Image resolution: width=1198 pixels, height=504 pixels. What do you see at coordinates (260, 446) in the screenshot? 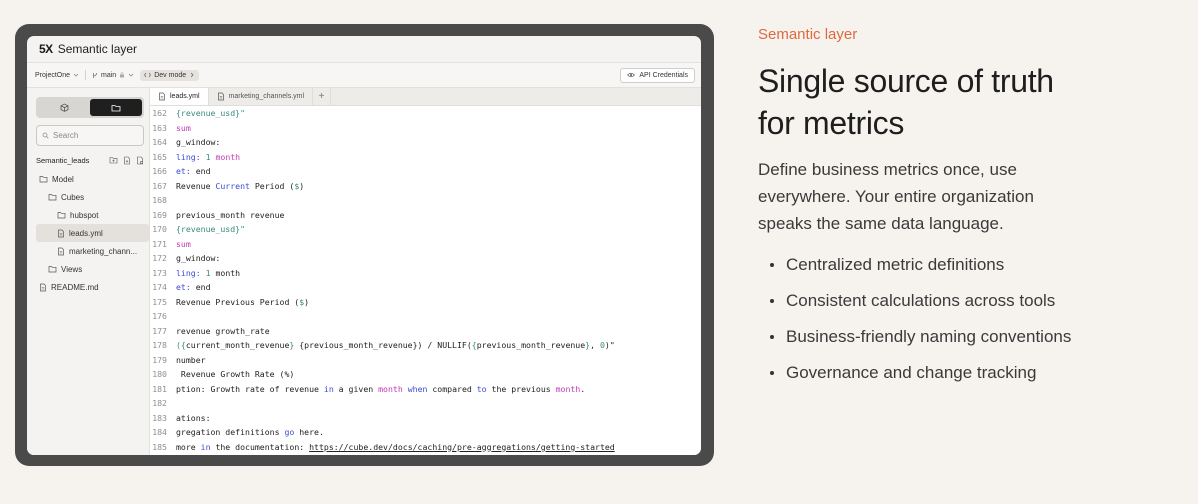
I see `code-token: the documentation:` at bounding box center [260, 446].